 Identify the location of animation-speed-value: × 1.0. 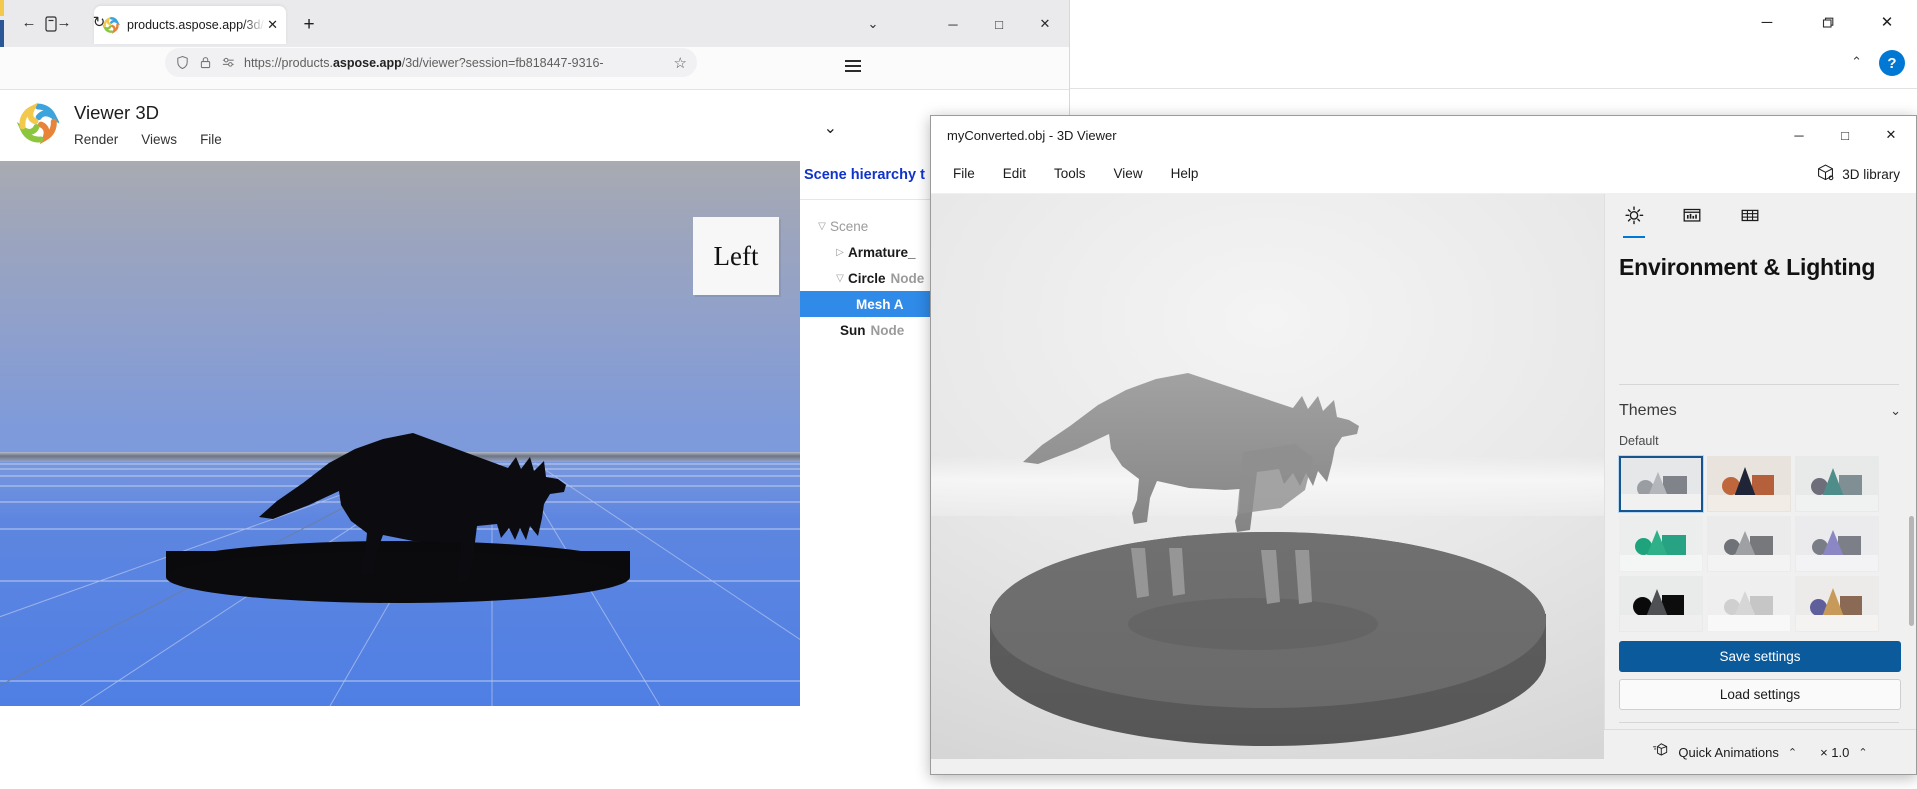
(1834, 752).